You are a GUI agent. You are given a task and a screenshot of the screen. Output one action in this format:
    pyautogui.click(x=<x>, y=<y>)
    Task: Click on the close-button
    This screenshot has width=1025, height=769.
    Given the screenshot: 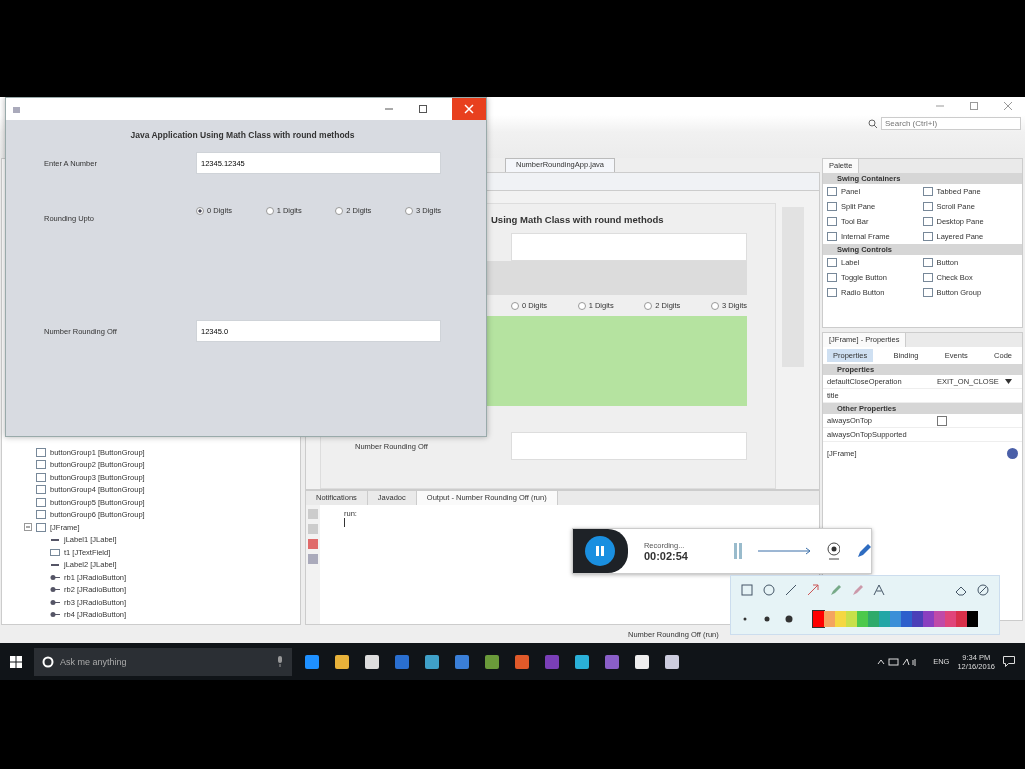 What is the action you would take?
    pyautogui.click(x=469, y=109)
    